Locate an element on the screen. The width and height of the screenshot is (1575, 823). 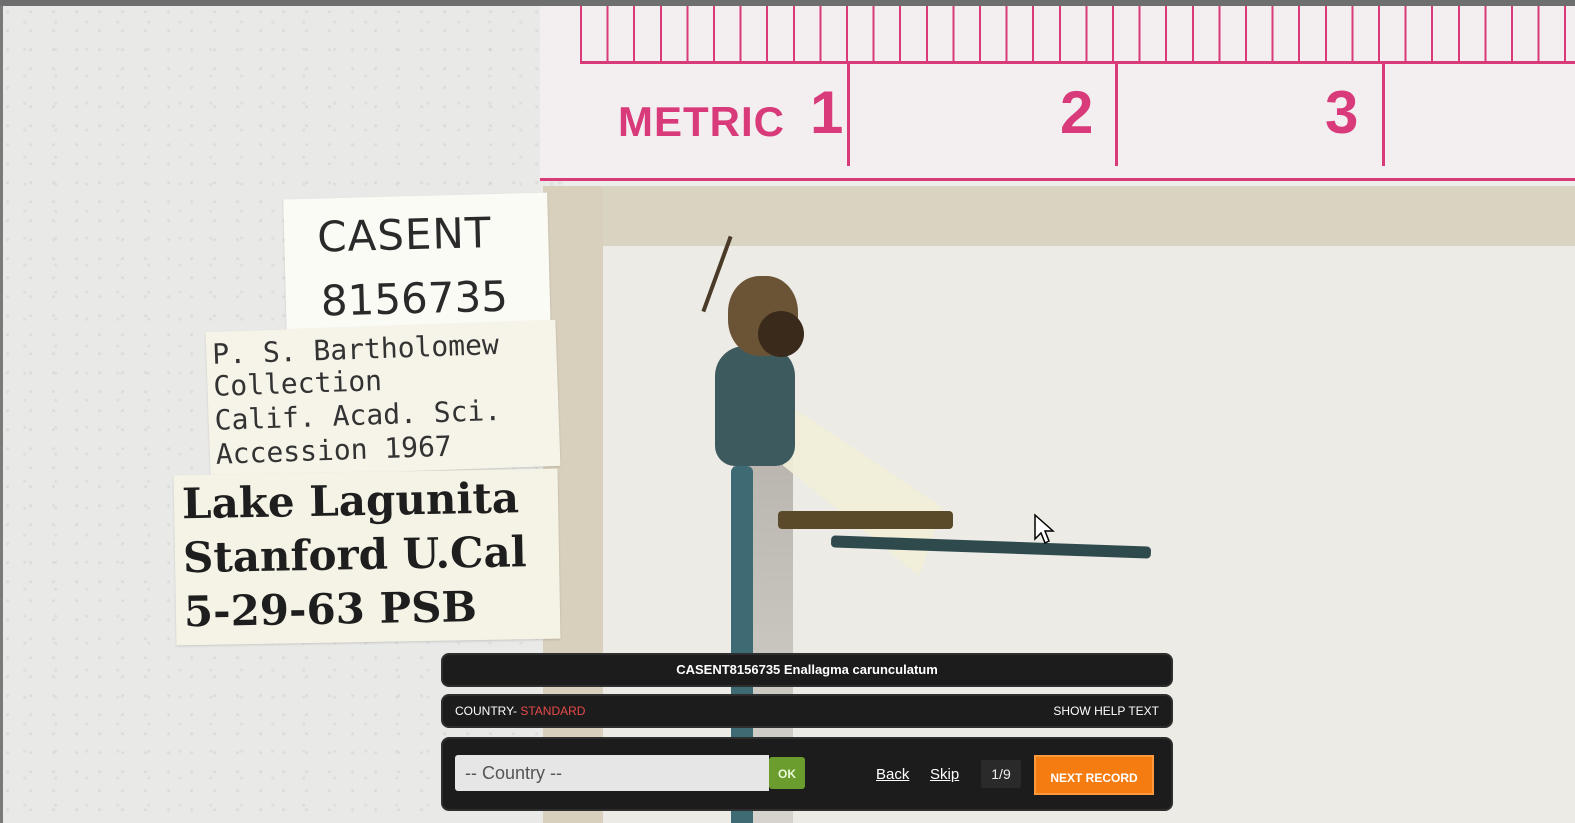
ruler-number-2: 2 is located at coordinates (1077, 112).